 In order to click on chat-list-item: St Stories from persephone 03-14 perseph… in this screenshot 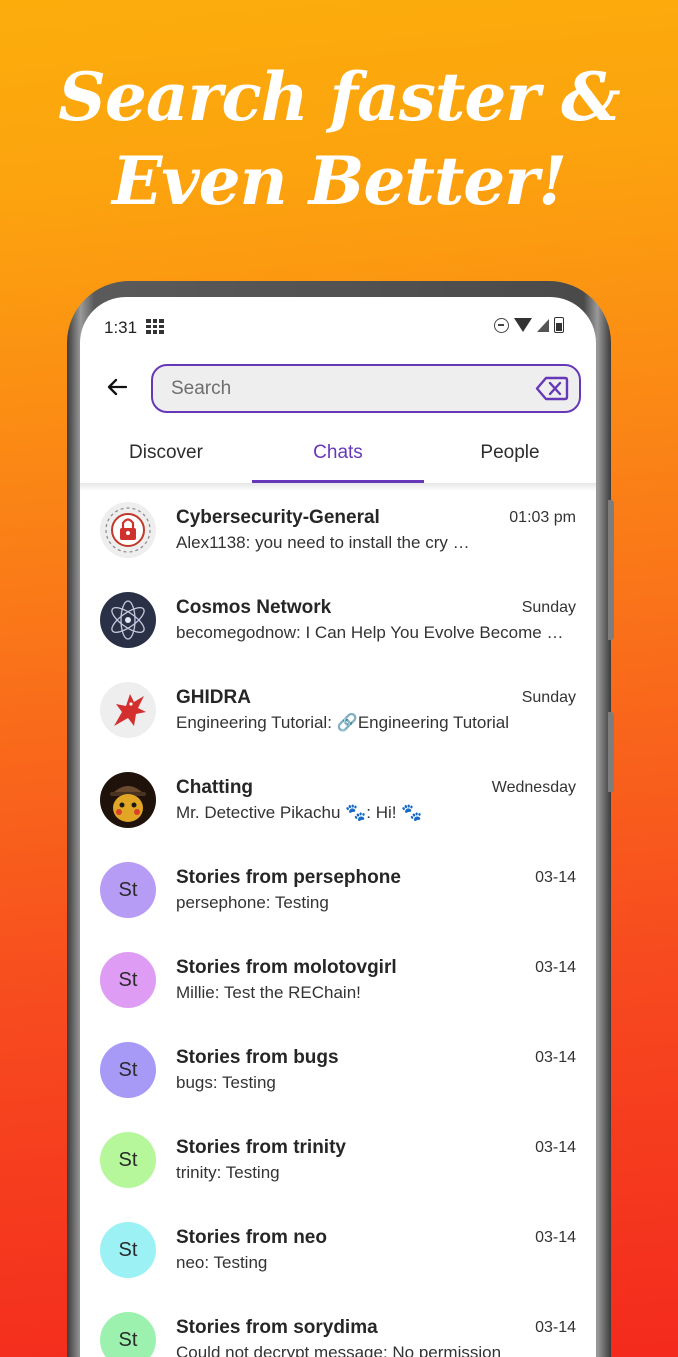, I will do `click(338, 892)`.